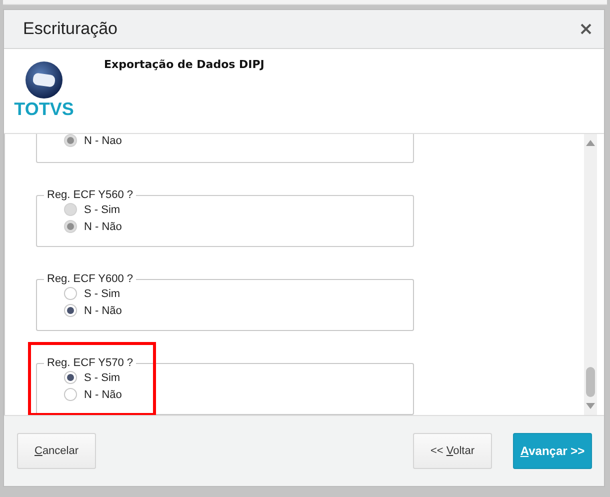 Image resolution: width=610 pixels, height=497 pixels. Describe the element at coordinates (90, 279) in the screenshot. I see `group-label: Reg. ECF Y600 ?` at that location.